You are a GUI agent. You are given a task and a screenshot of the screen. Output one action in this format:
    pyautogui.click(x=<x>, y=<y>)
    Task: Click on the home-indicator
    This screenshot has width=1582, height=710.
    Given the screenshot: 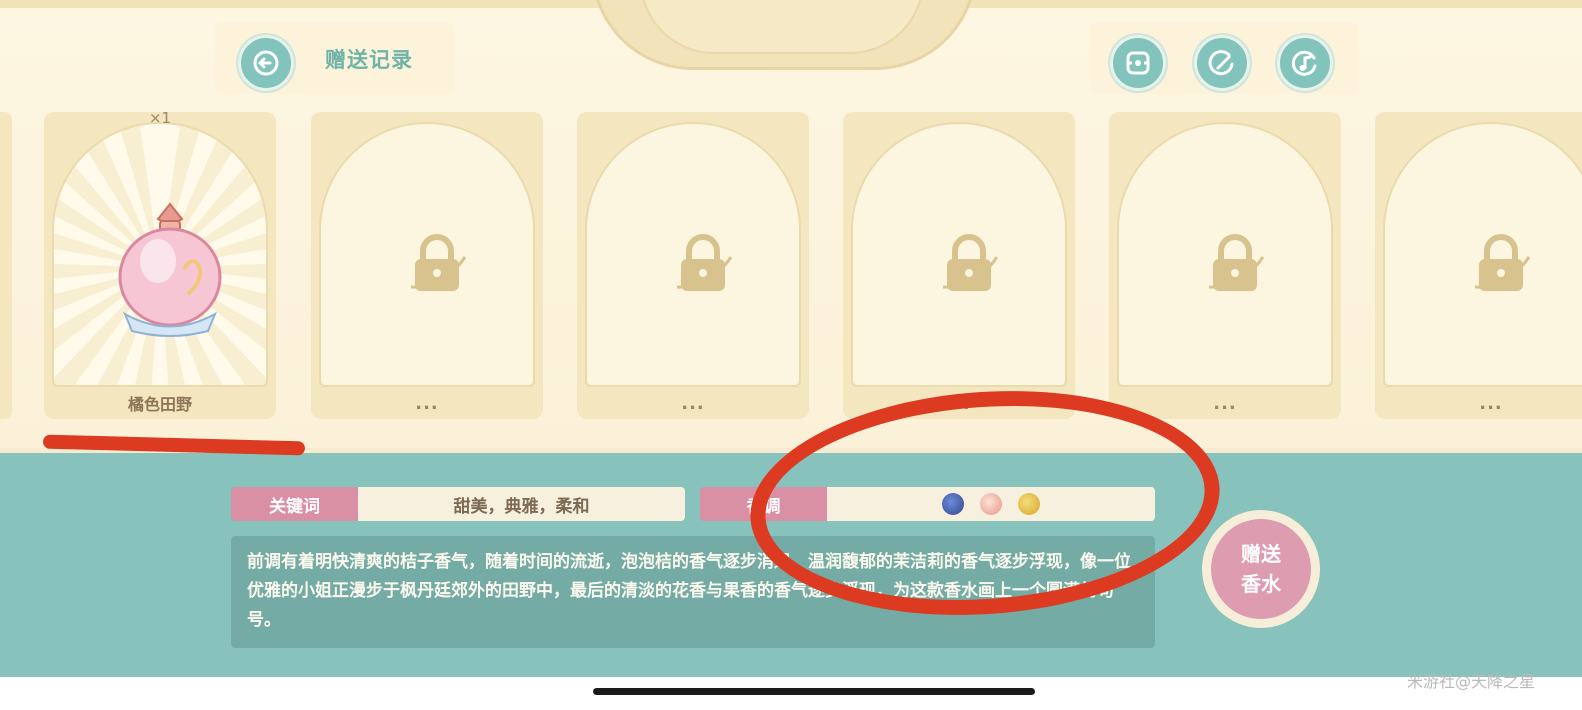 What is the action you would take?
    pyautogui.click(x=814, y=691)
    